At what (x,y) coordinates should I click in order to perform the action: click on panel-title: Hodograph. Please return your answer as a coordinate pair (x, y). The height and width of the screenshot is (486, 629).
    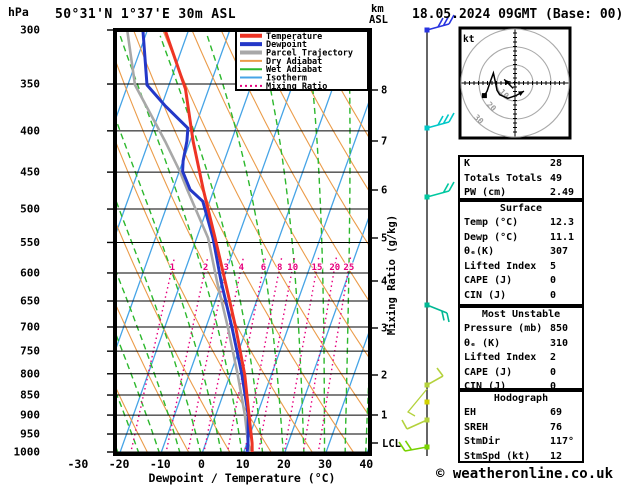
    Looking at the image, I should click on (521, 398).